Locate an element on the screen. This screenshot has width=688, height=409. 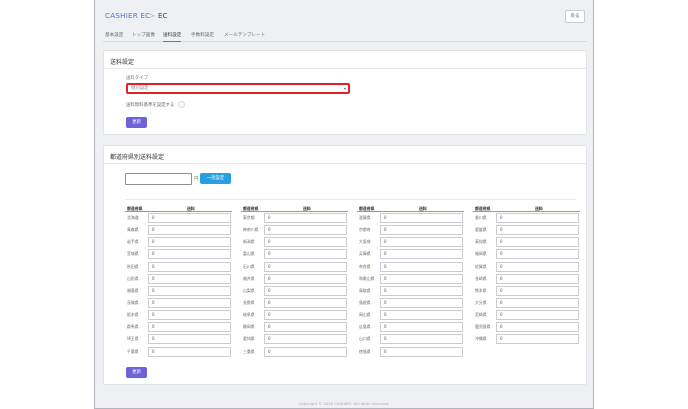
prefecture-name: 兵庫県 is located at coordinates (365, 254).